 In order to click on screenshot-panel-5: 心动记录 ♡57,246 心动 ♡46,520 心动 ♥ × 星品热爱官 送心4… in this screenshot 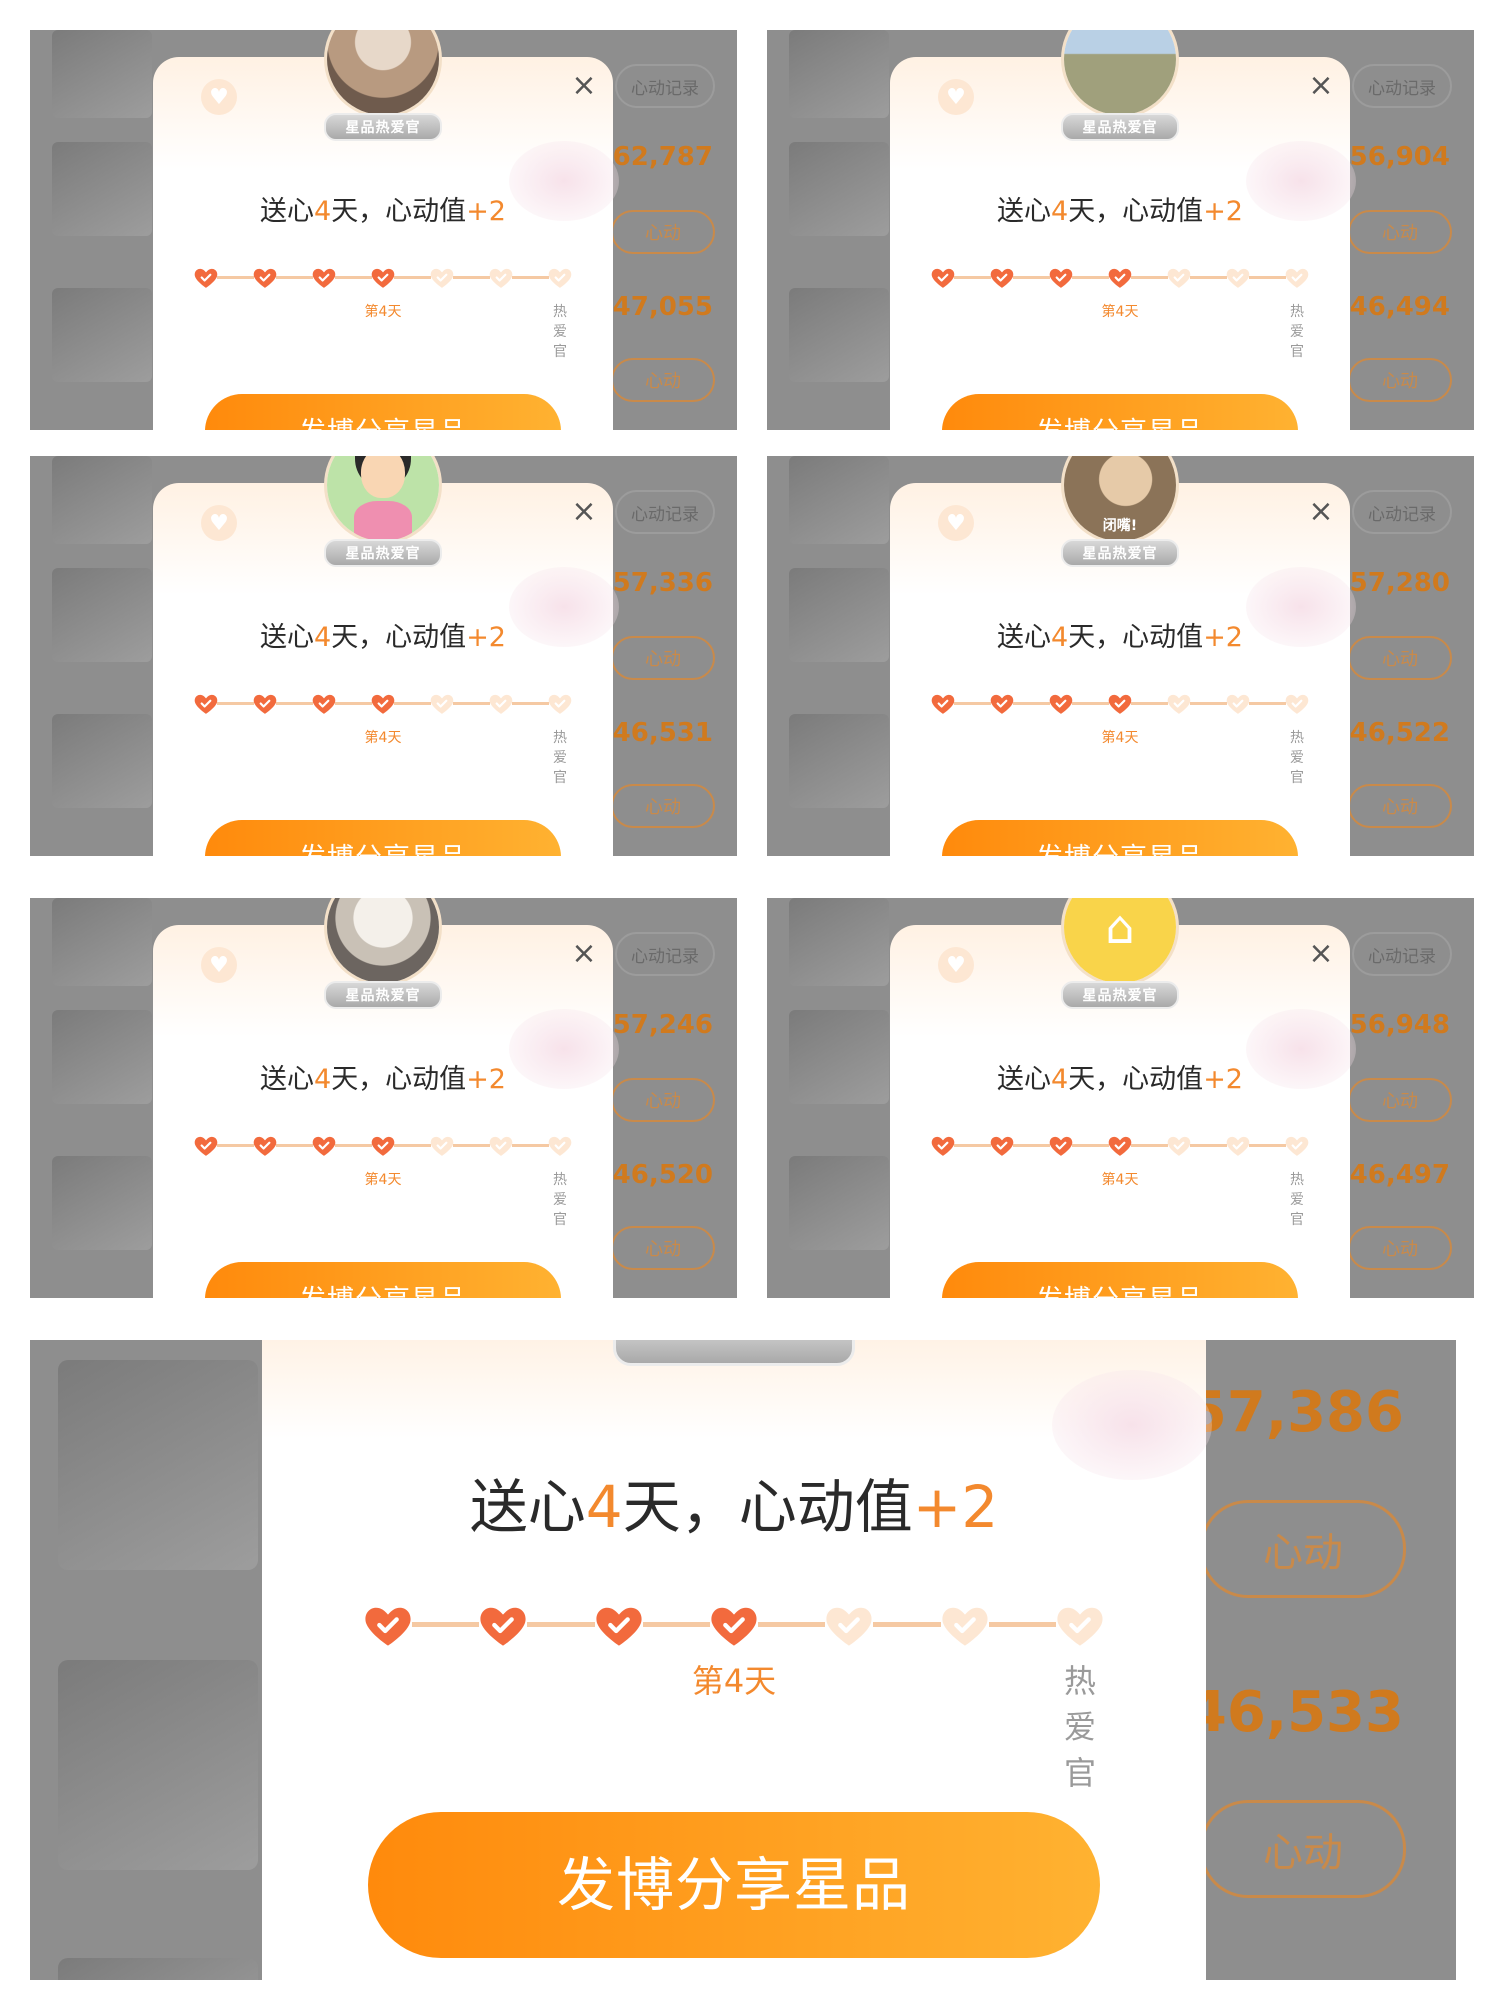, I will do `click(383, 1098)`.